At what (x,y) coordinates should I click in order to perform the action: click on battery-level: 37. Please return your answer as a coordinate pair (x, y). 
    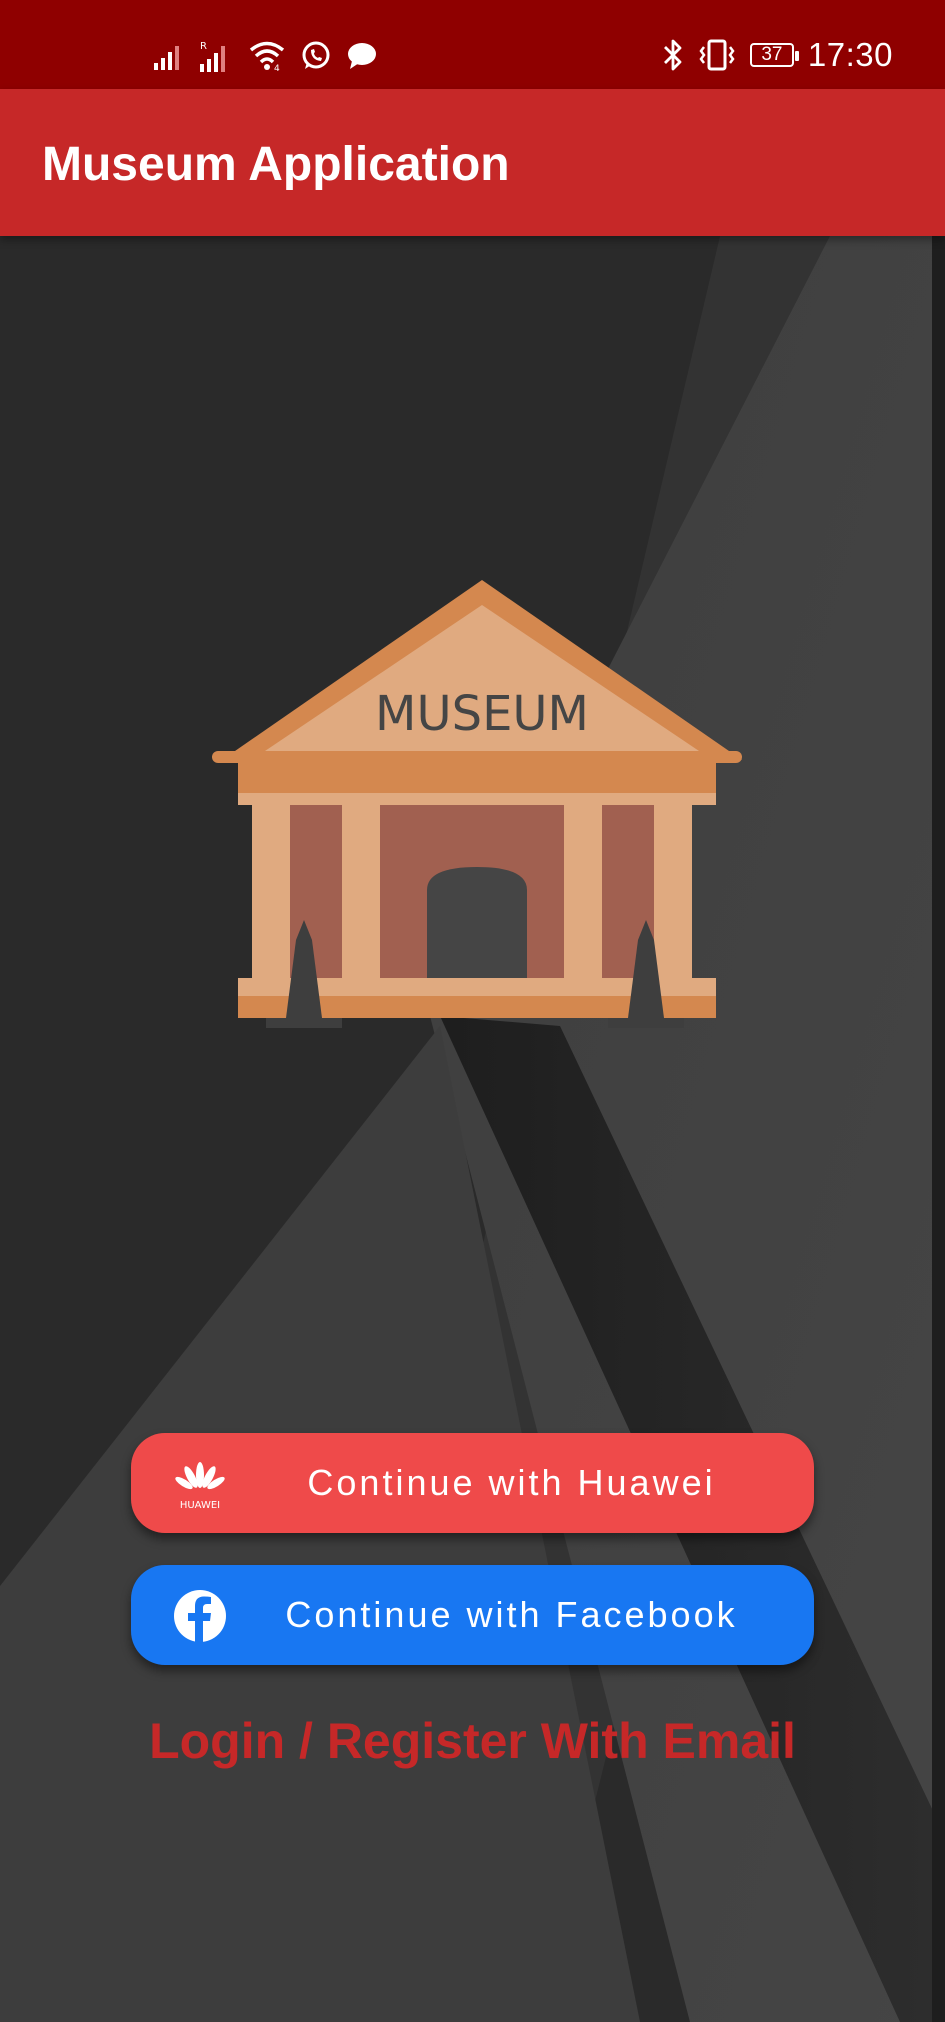
    Looking at the image, I should click on (772, 54).